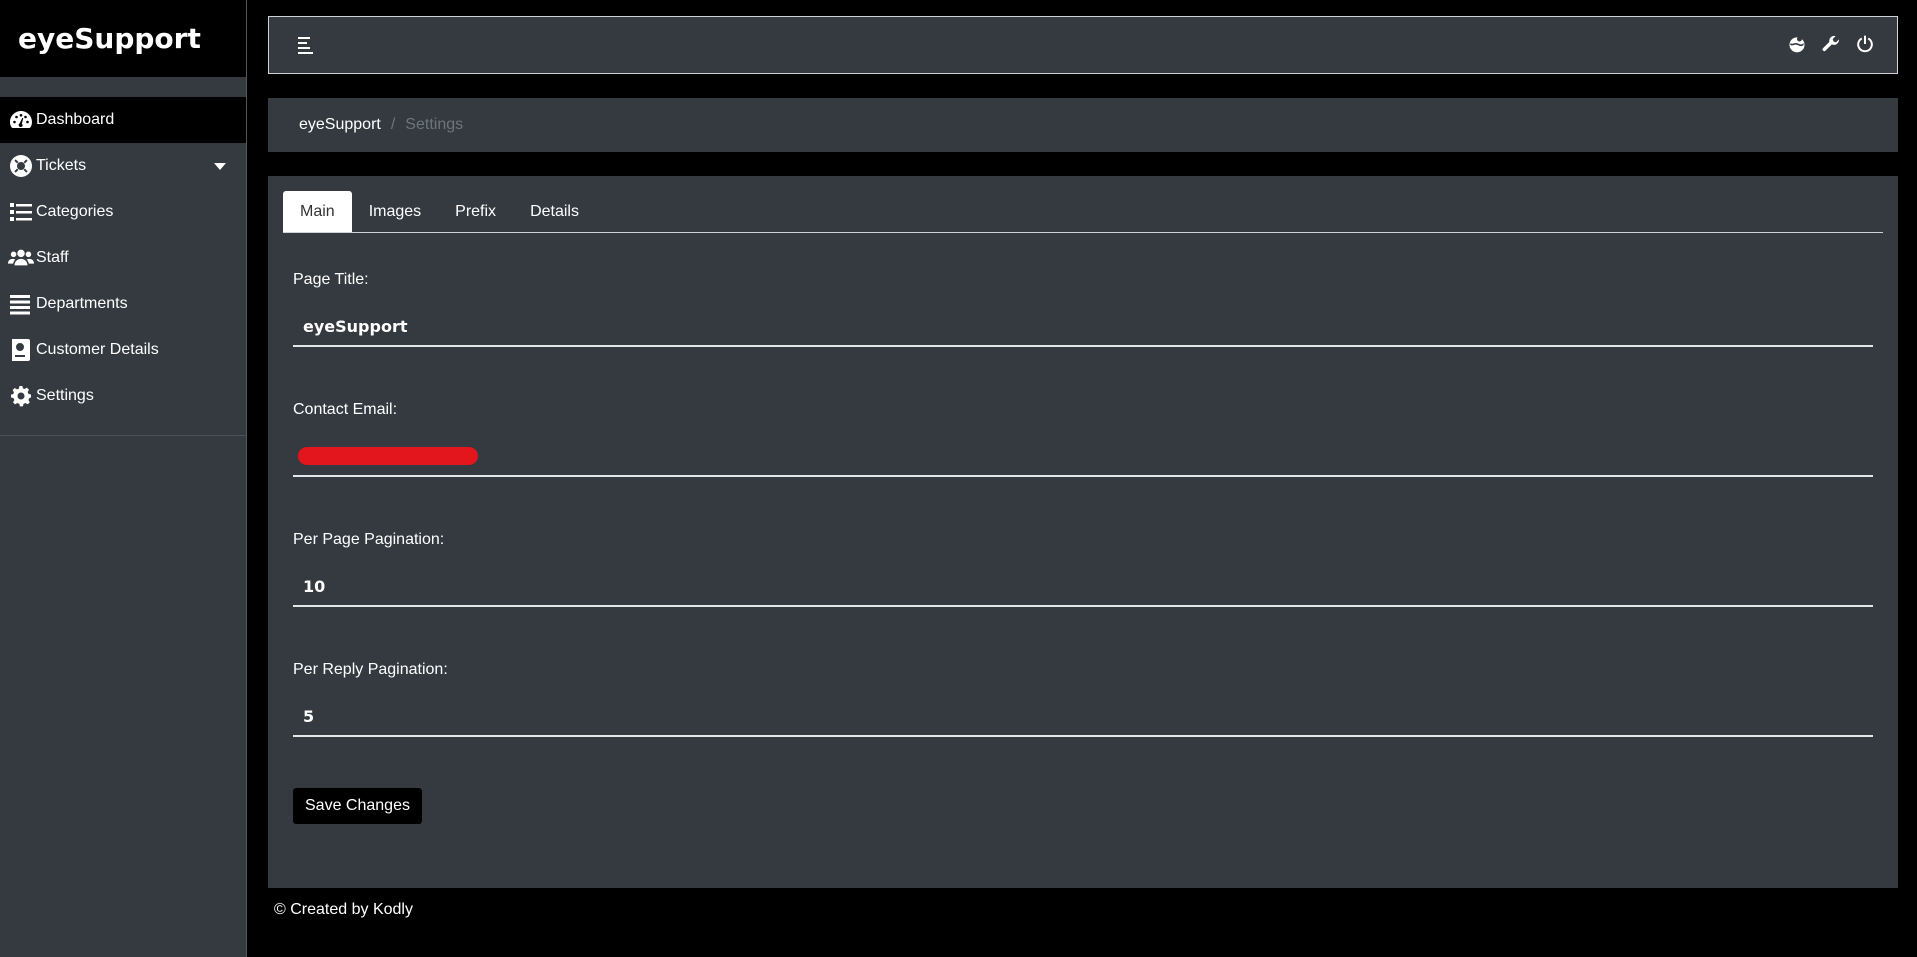  Describe the element at coordinates (1083, 457) in the screenshot. I see `contact-email-input` at that location.